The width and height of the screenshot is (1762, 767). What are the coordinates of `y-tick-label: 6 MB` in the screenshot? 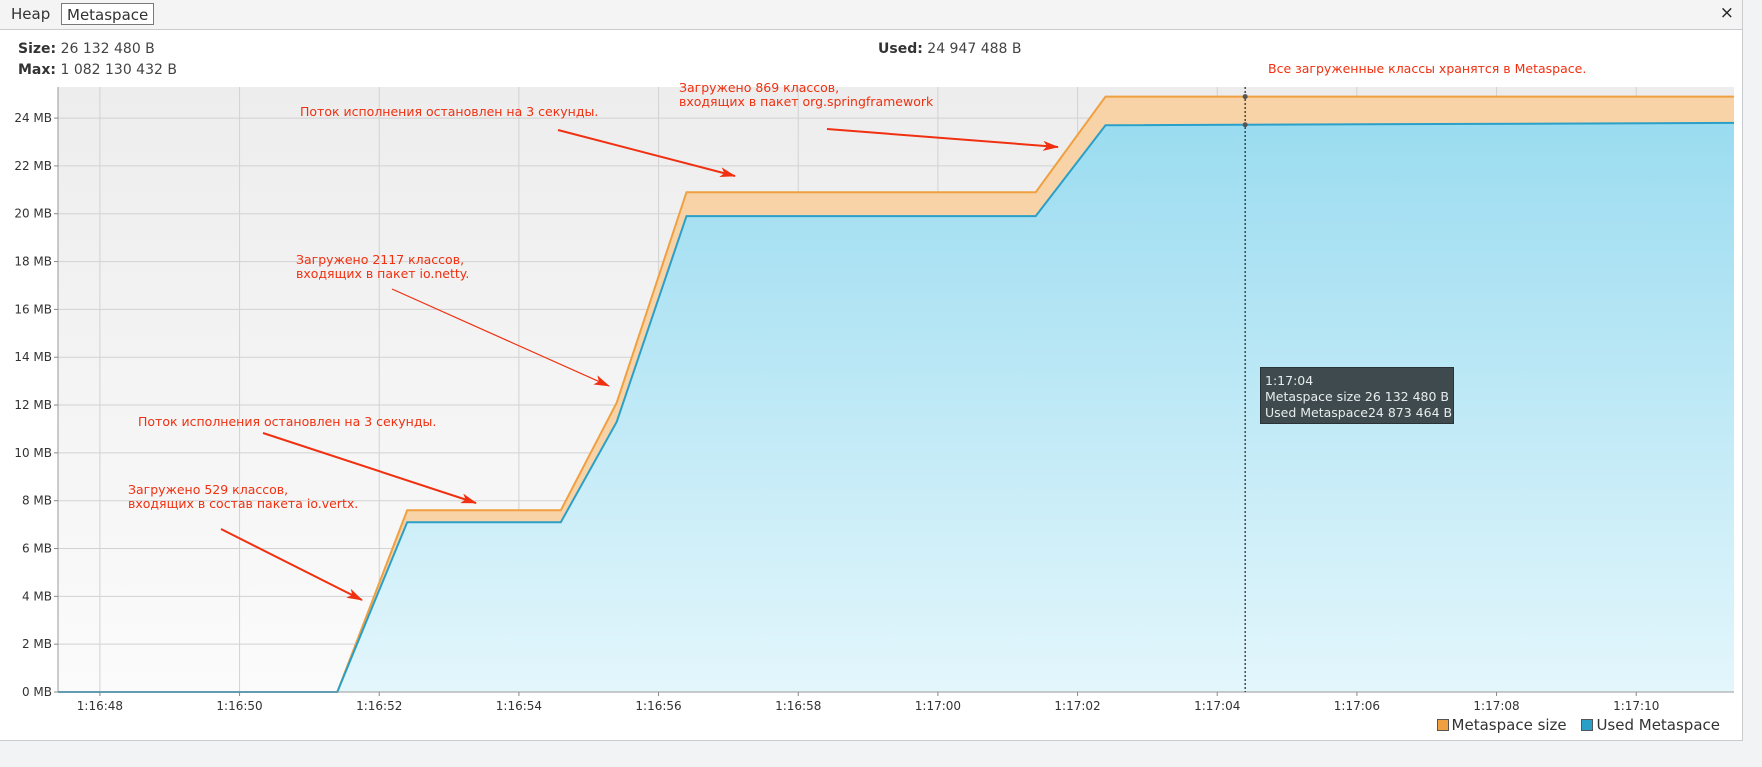 It's located at (37, 549).